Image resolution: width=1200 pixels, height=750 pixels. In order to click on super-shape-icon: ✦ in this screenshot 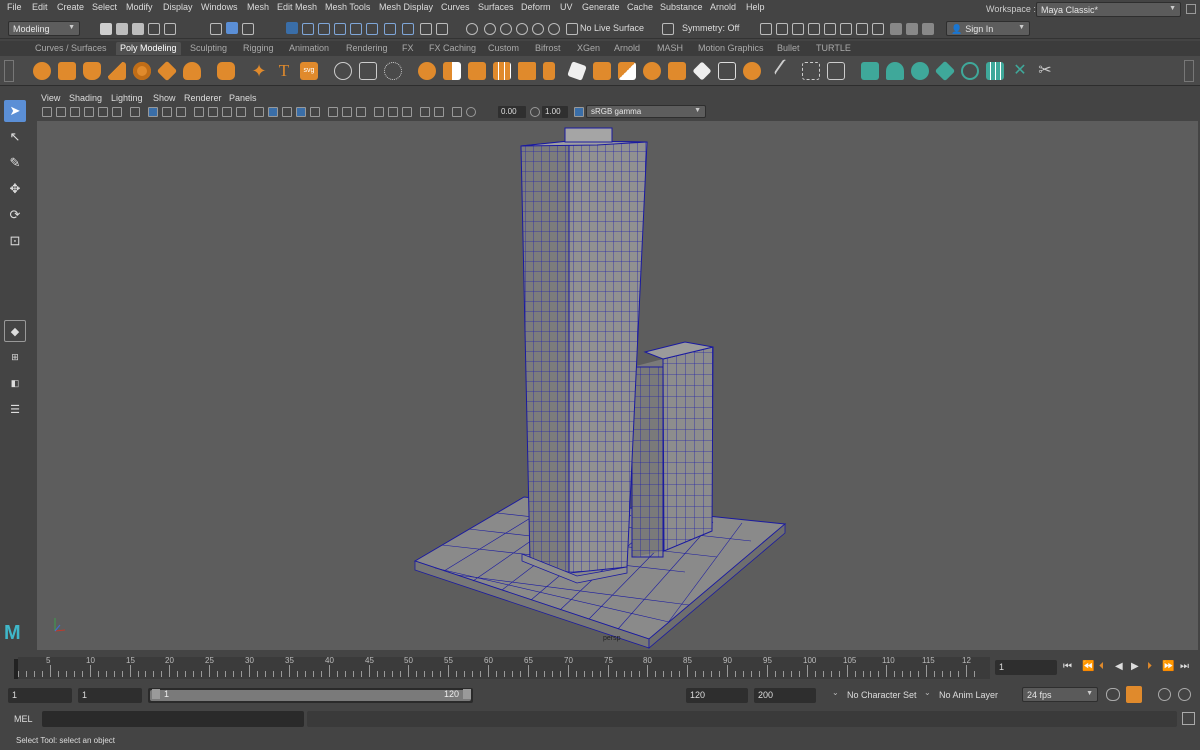, I will do `click(259, 71)`.